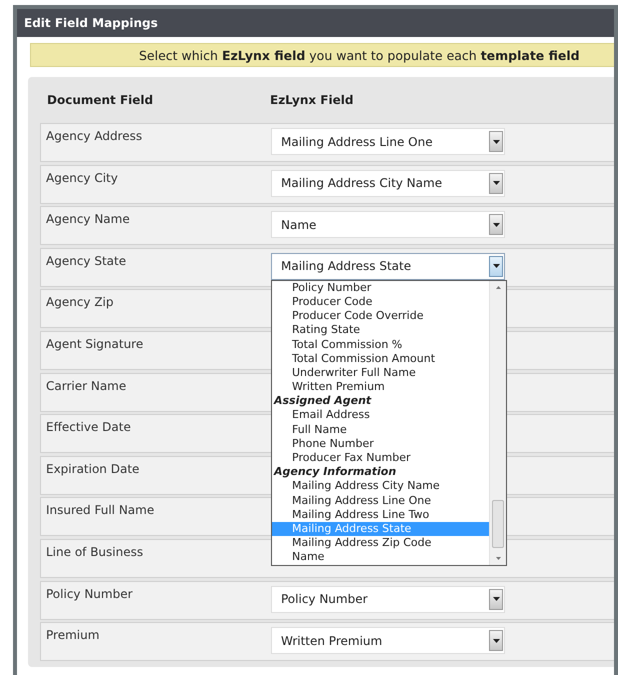 This screenshot has width=618, height=675. I want to click on select-field: Policy Number, so click(388, 599).